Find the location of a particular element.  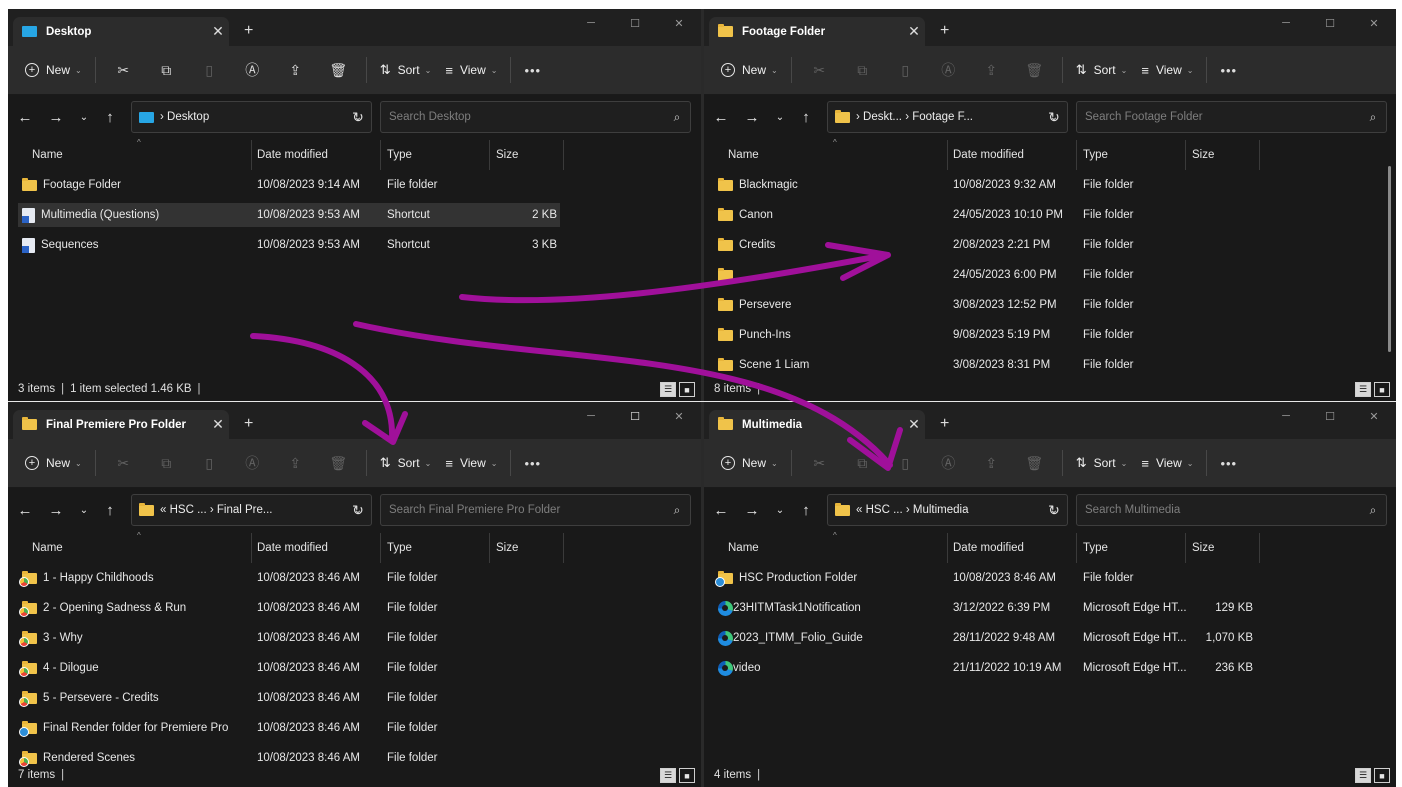

breadcrumb: « HSC ... › Multimedia is located at coordinates (948, 510).